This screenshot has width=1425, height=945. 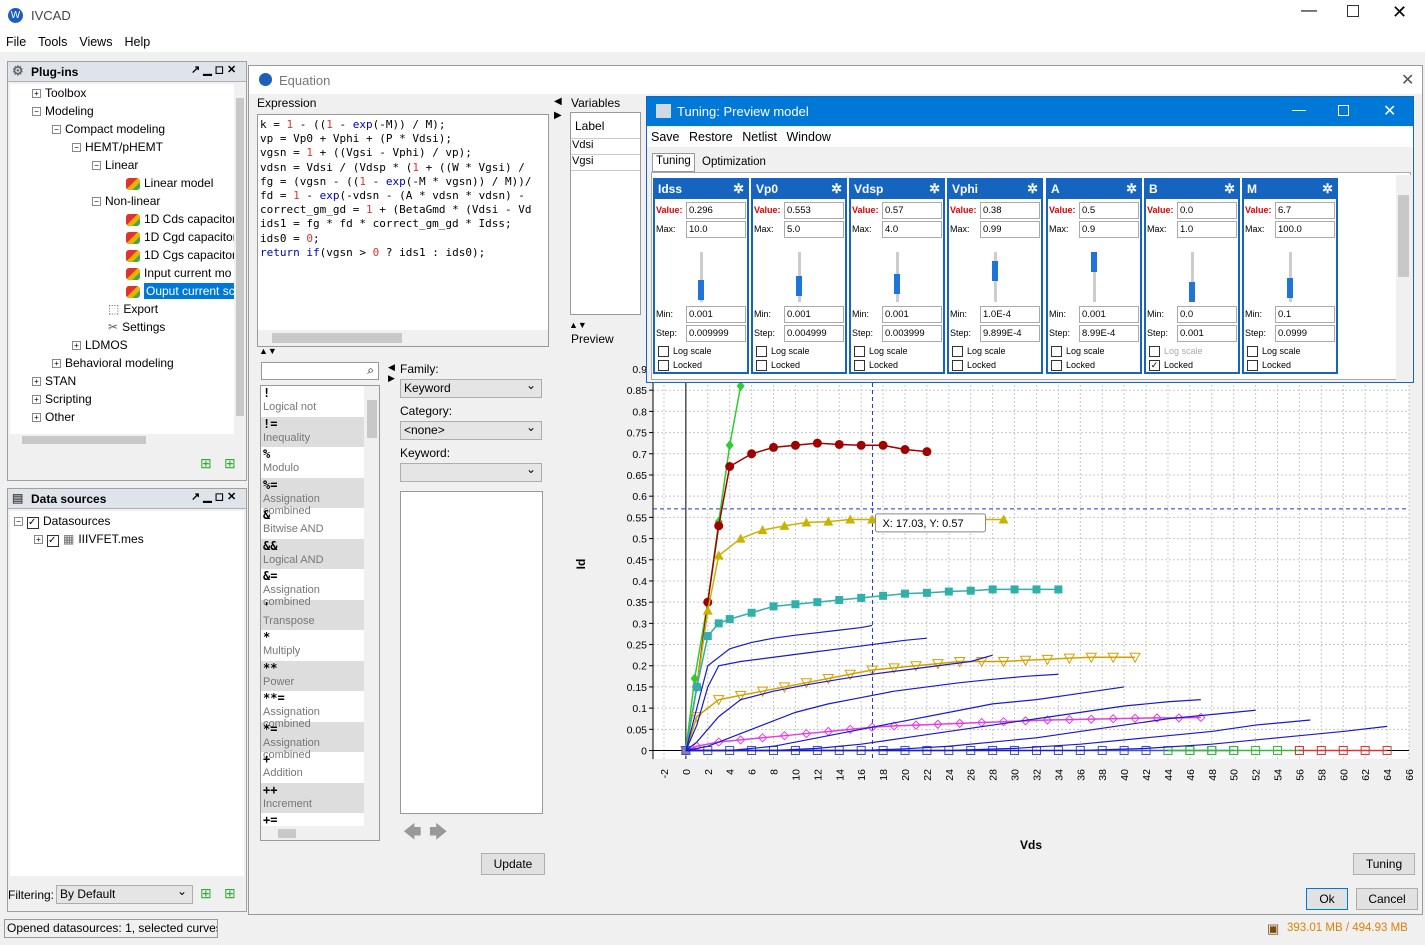 I want to click on maximize-icon, so click(x=1353, y=11).